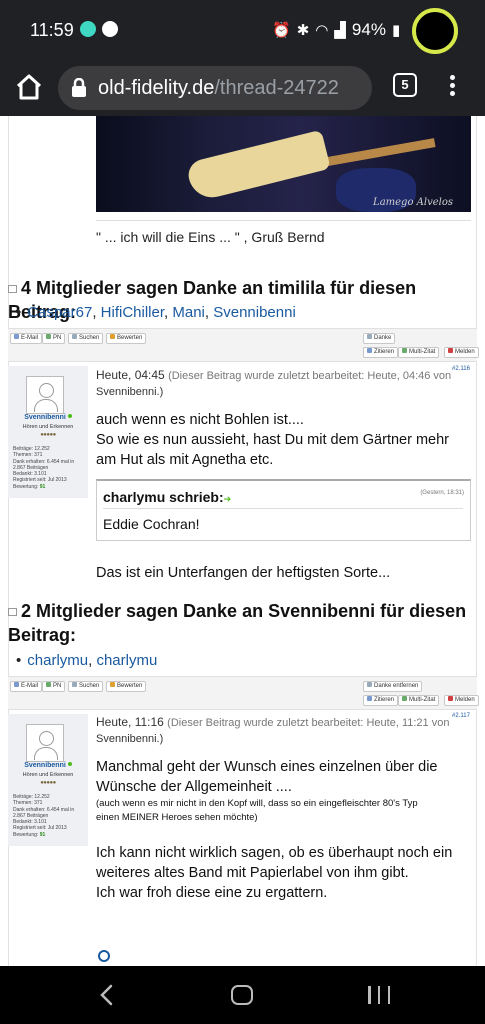  Describe the element at coordinates (322, 30) in the screenshot. I see `wifi-icon: ◠` at that location.